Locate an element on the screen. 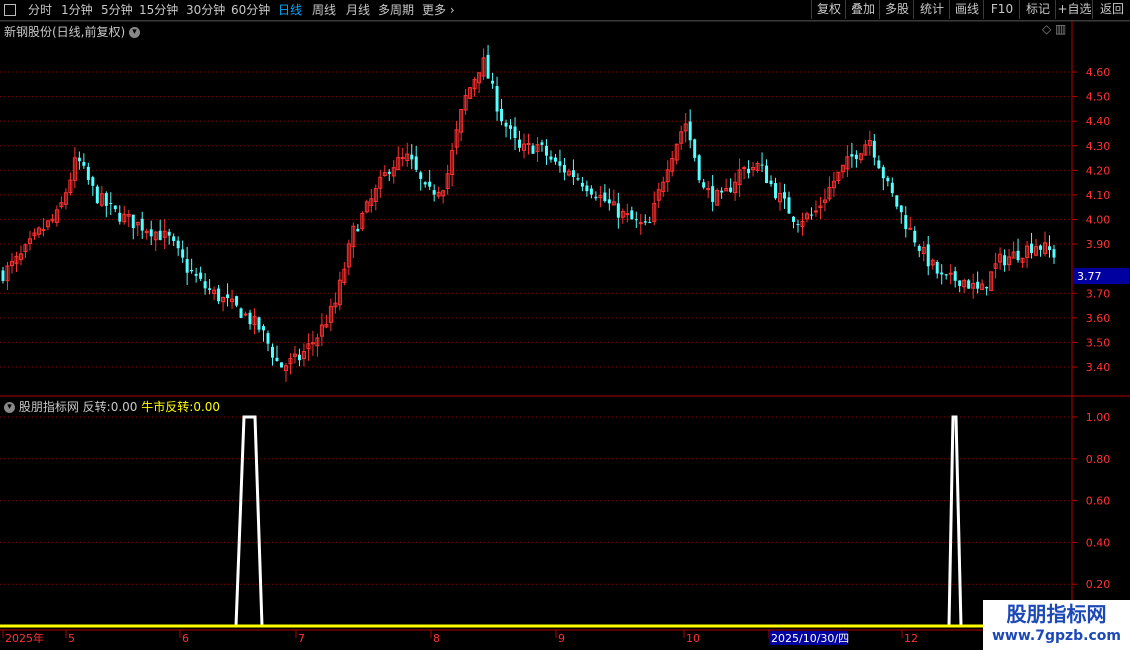 The width and height of the screenshot is (1130, 650). period-tab-9: 多周期 is located at coordinates (396, 10).